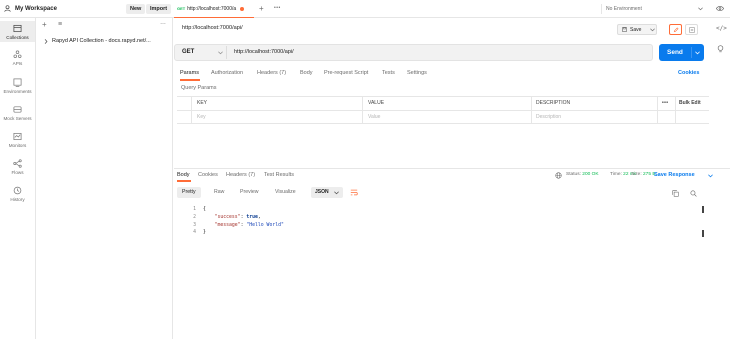  Describe the element at coordinates (306, 73) in the screenshot. I see `tab-body: Body` at that location.